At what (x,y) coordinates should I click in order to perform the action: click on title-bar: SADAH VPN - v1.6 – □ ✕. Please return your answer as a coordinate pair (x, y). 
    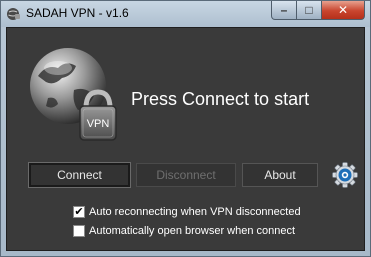
    Looking at the image, I should click on (185, 14).